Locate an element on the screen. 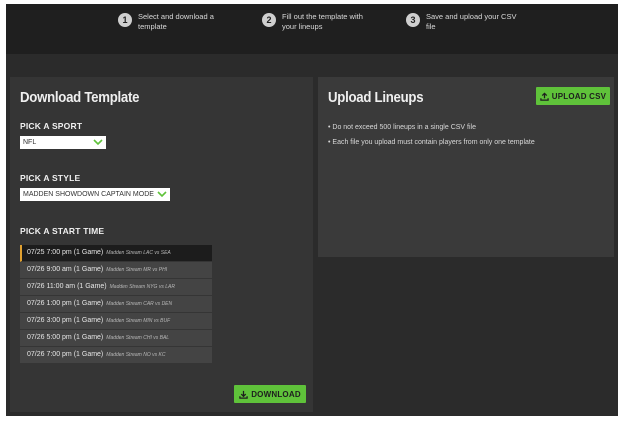 This screenshot has height=425, width=626. sport-label: PICK A SPORT is located at coordinates (51, 126).